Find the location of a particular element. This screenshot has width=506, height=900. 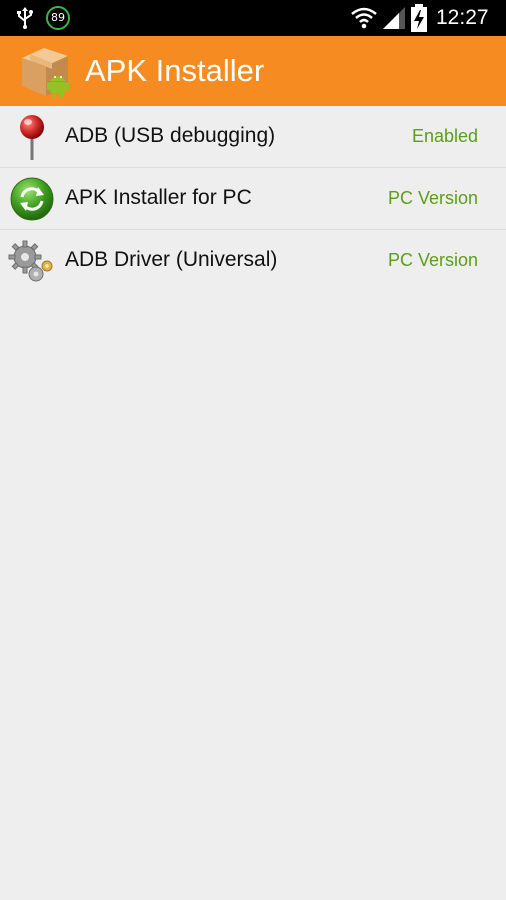

item-label: ADB Driver (Universal) is located at coordinates (171, 259).